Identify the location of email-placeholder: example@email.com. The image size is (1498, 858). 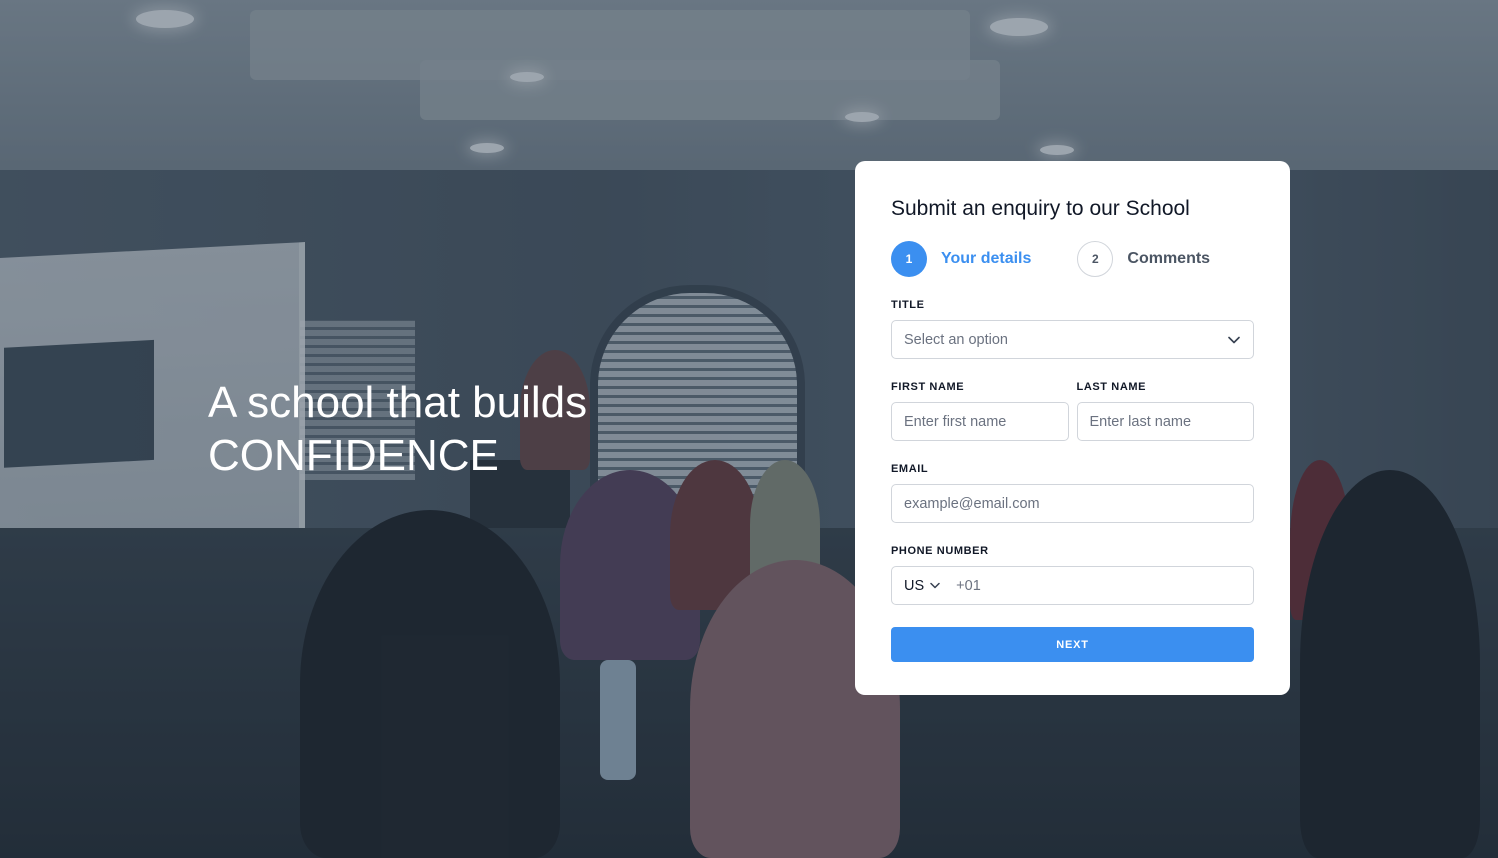
(972, 503).